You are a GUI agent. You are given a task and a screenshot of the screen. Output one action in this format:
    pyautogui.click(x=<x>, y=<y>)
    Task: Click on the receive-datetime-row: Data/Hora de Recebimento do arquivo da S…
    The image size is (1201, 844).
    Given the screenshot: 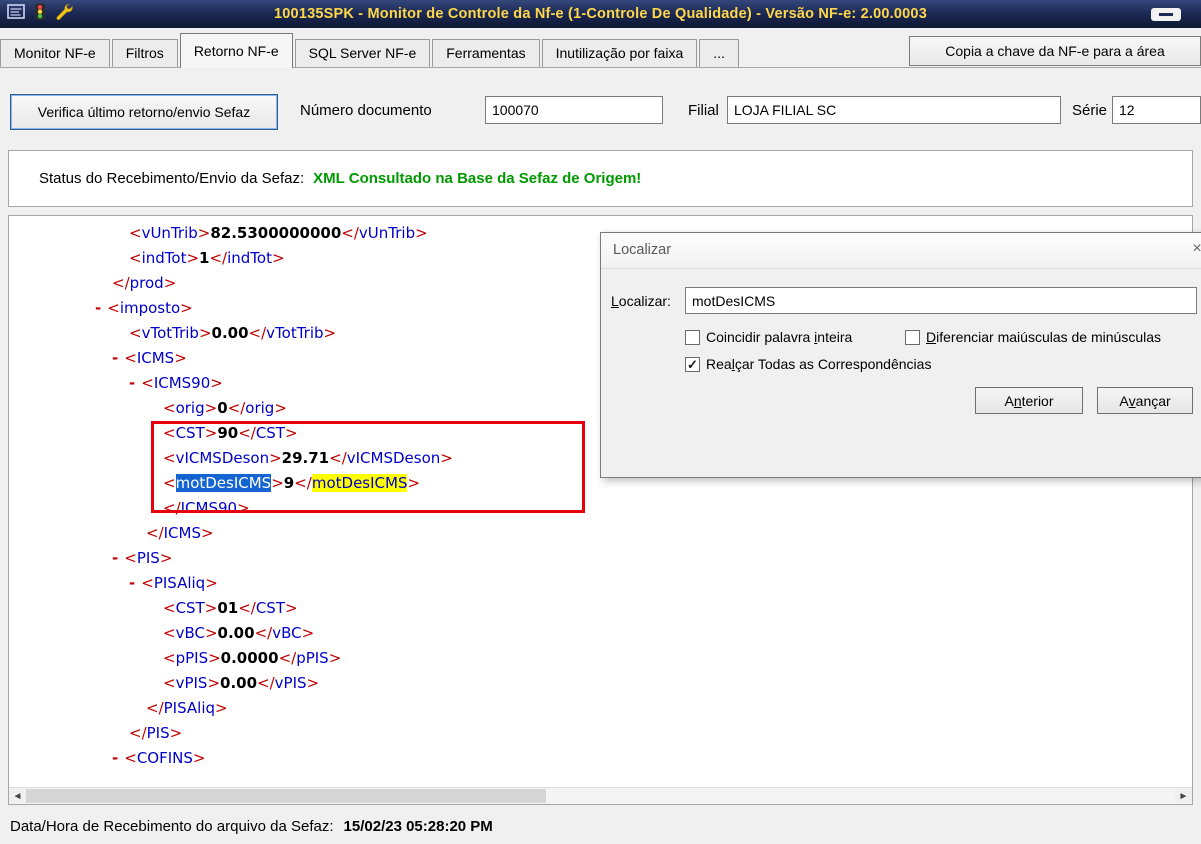 What is the action you would take?
    pyautogui.click(x=251, y=826)
    